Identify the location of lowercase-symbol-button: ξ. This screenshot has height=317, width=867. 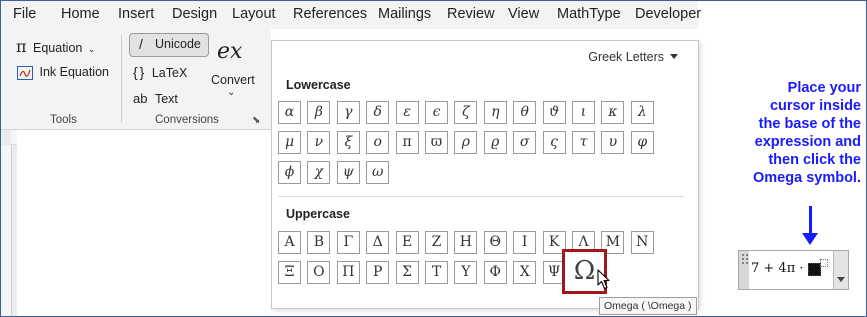
(348, 142).